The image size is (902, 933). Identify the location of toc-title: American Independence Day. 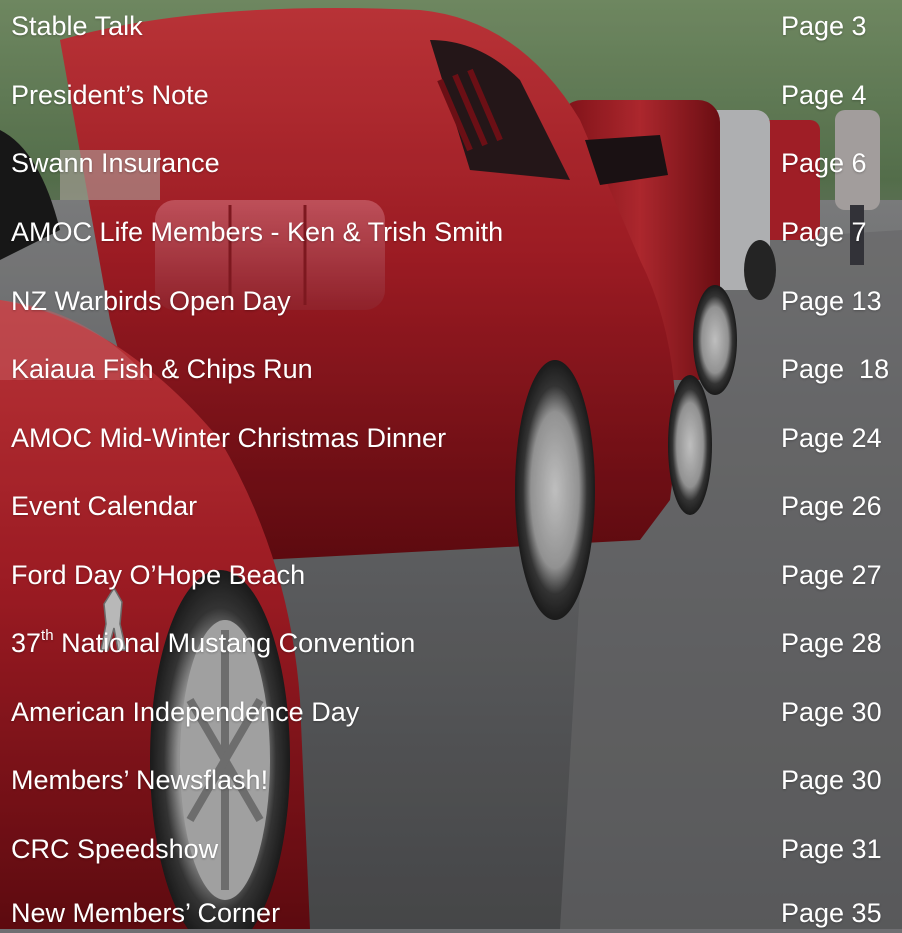
(185, 712).